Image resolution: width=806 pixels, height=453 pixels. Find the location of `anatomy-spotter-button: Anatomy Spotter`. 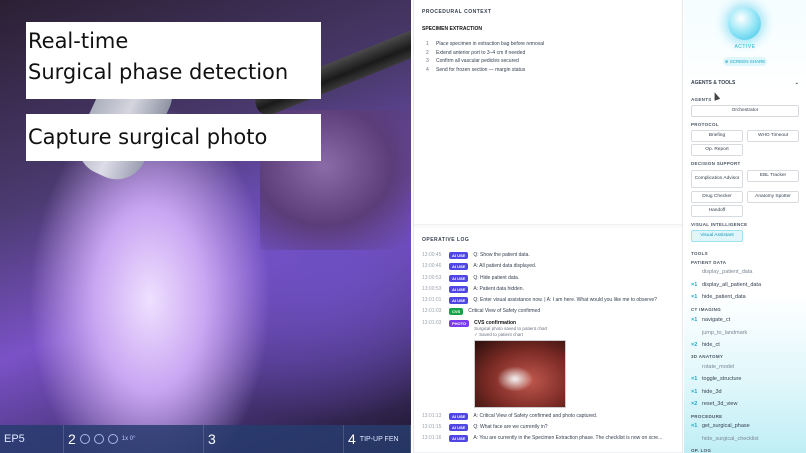

anatomy-spotter-button: Anatomy Spotter is located at coordinates (773, 197).